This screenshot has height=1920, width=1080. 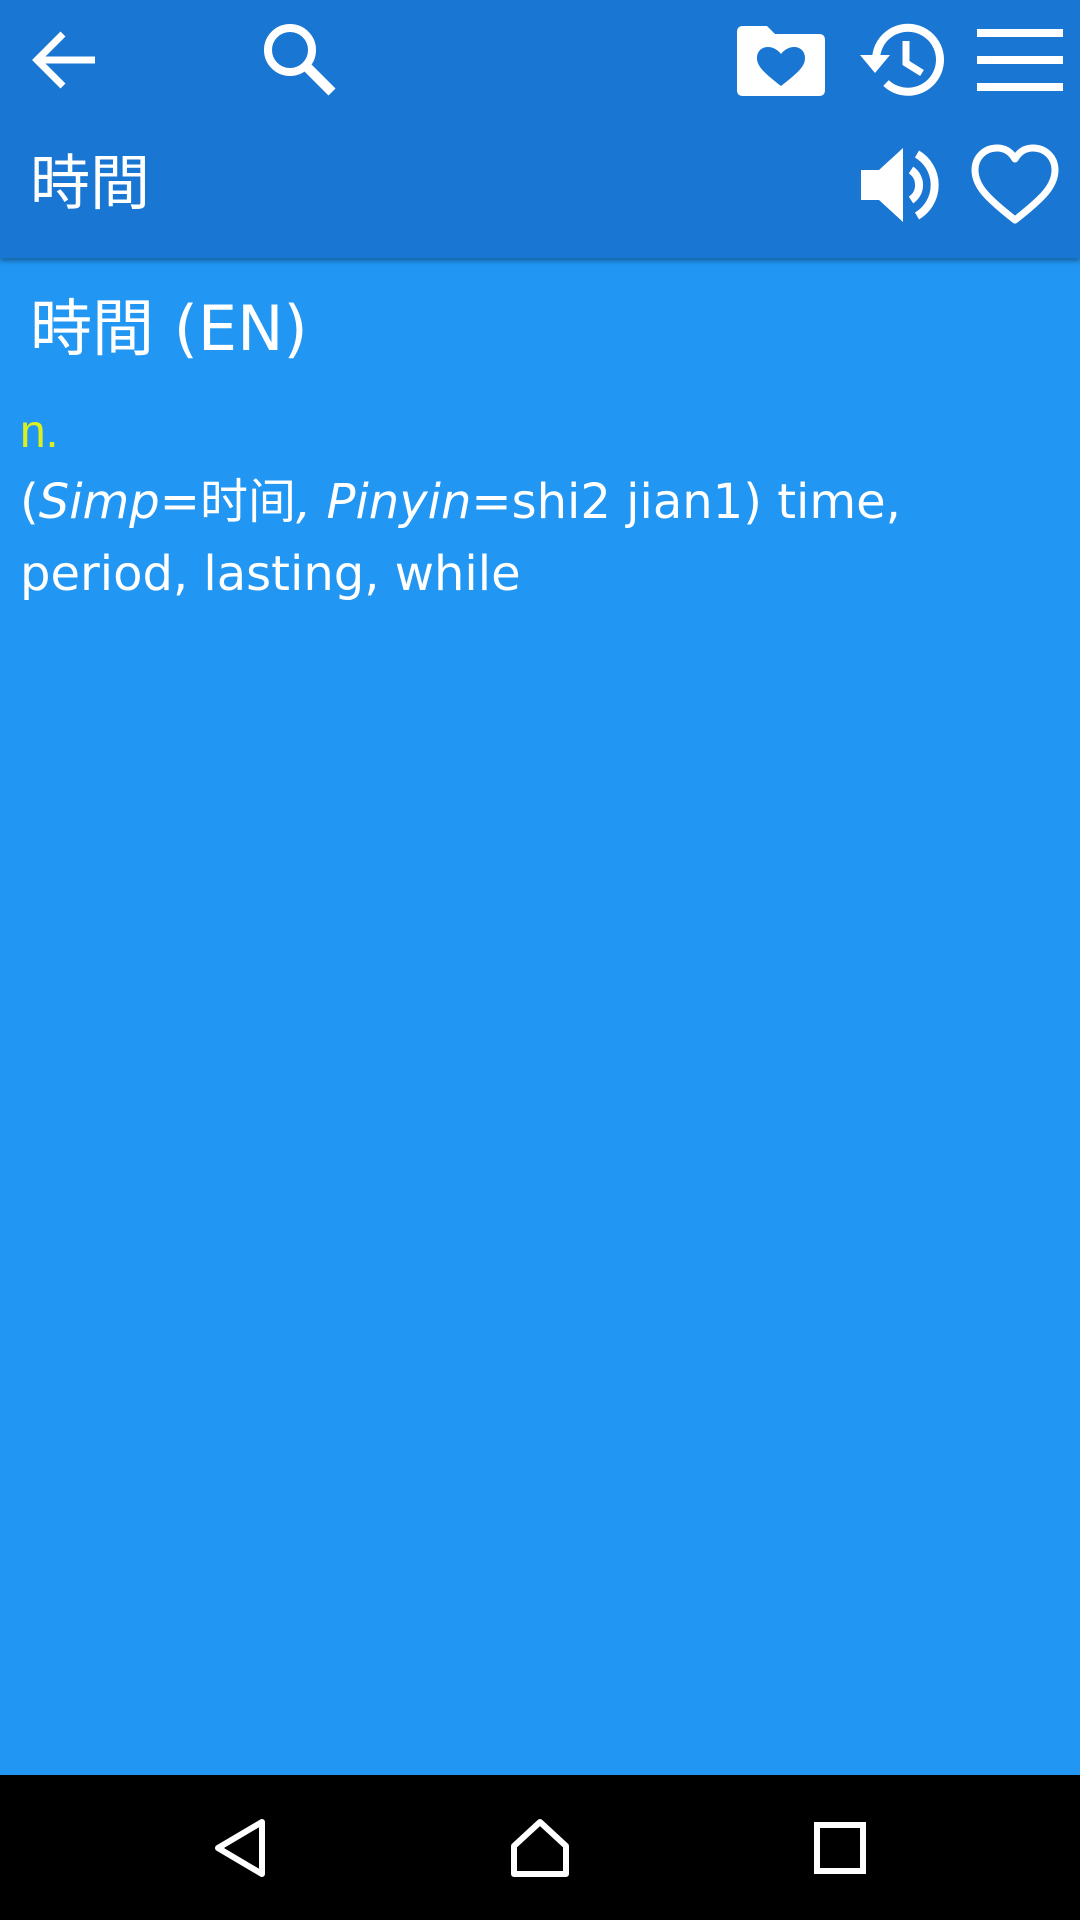 I want to click on nav-recents-icon, so click(x=840, y=1847).